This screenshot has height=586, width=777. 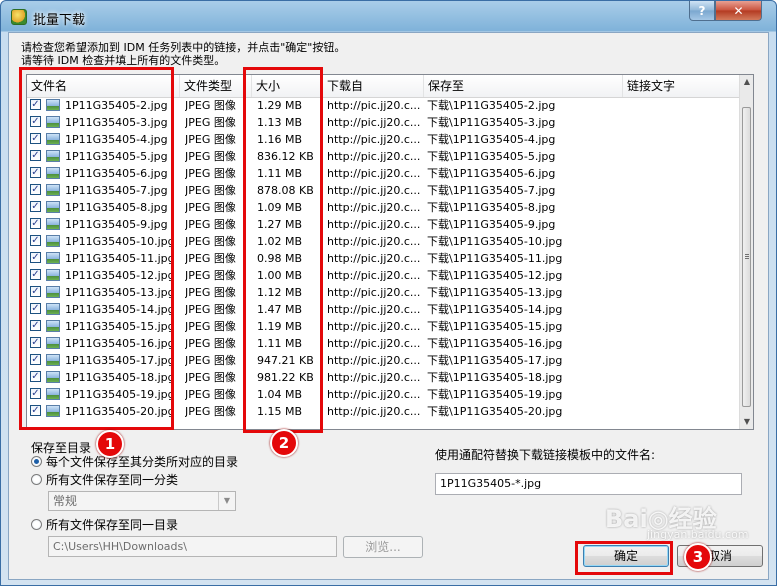 What do you see at coordinates (702, 11) in the screenshot?
I see `help-button: ?` at bounding box center [702, 11].